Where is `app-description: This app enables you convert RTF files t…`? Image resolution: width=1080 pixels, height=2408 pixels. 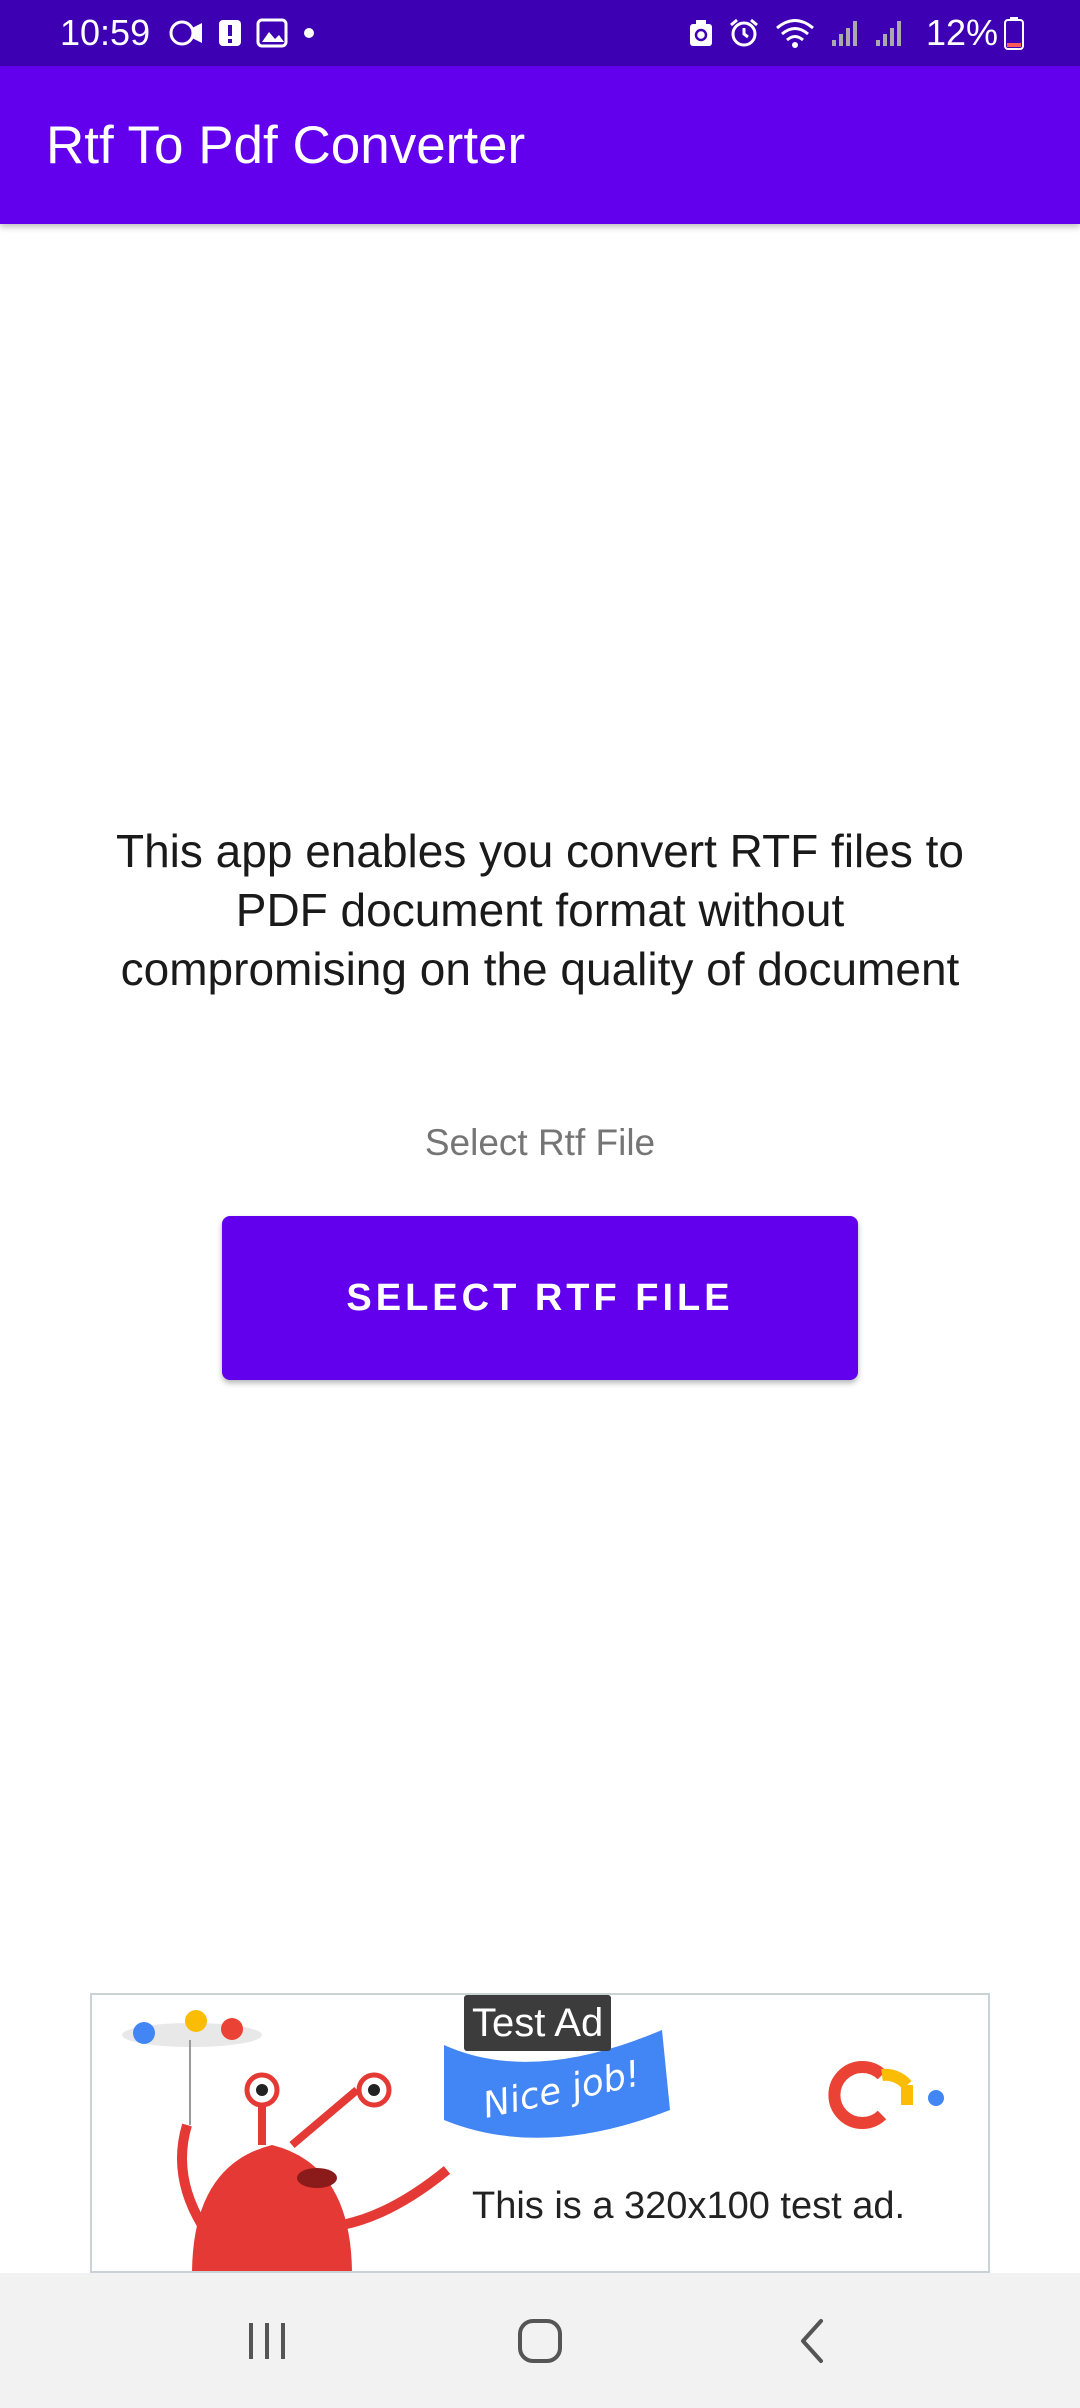
app-description: This app enables you convert RTF files t… is located at coordinates (539, 910).